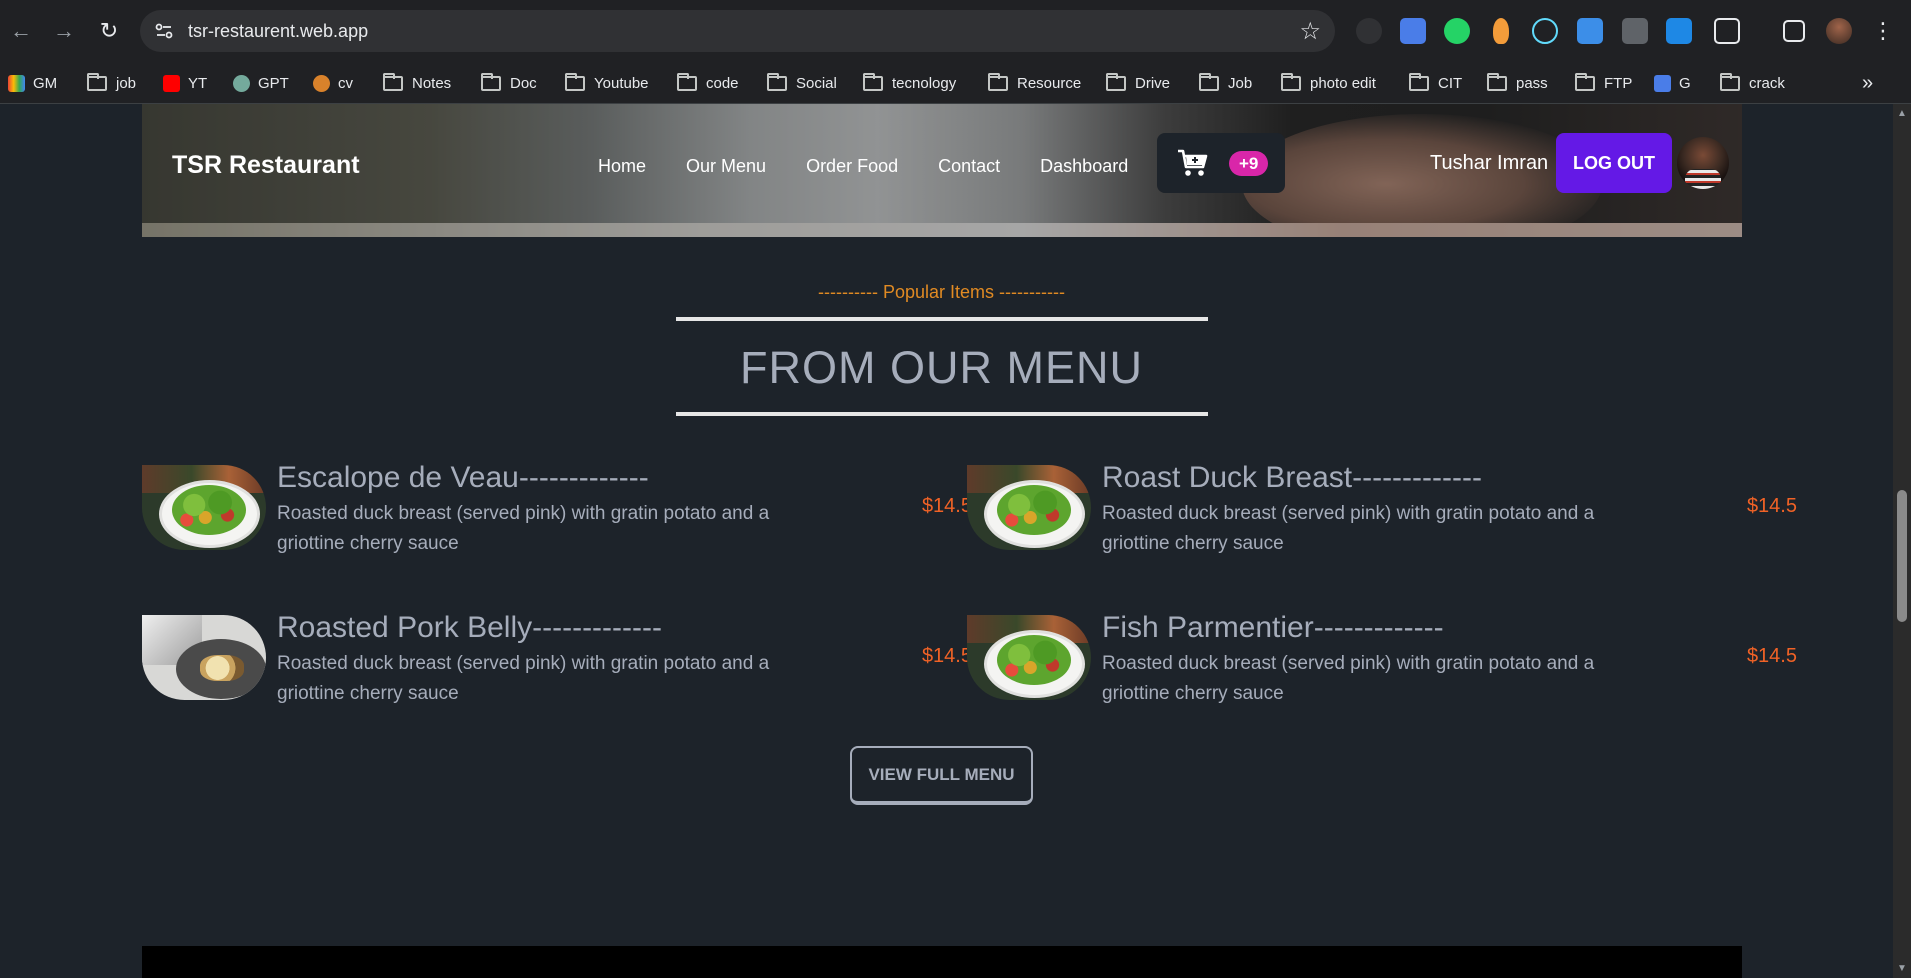  Describe the element at coordinates (726, 166) in the screenshot. I see `nav-our-menu: Our Menu` at that location.